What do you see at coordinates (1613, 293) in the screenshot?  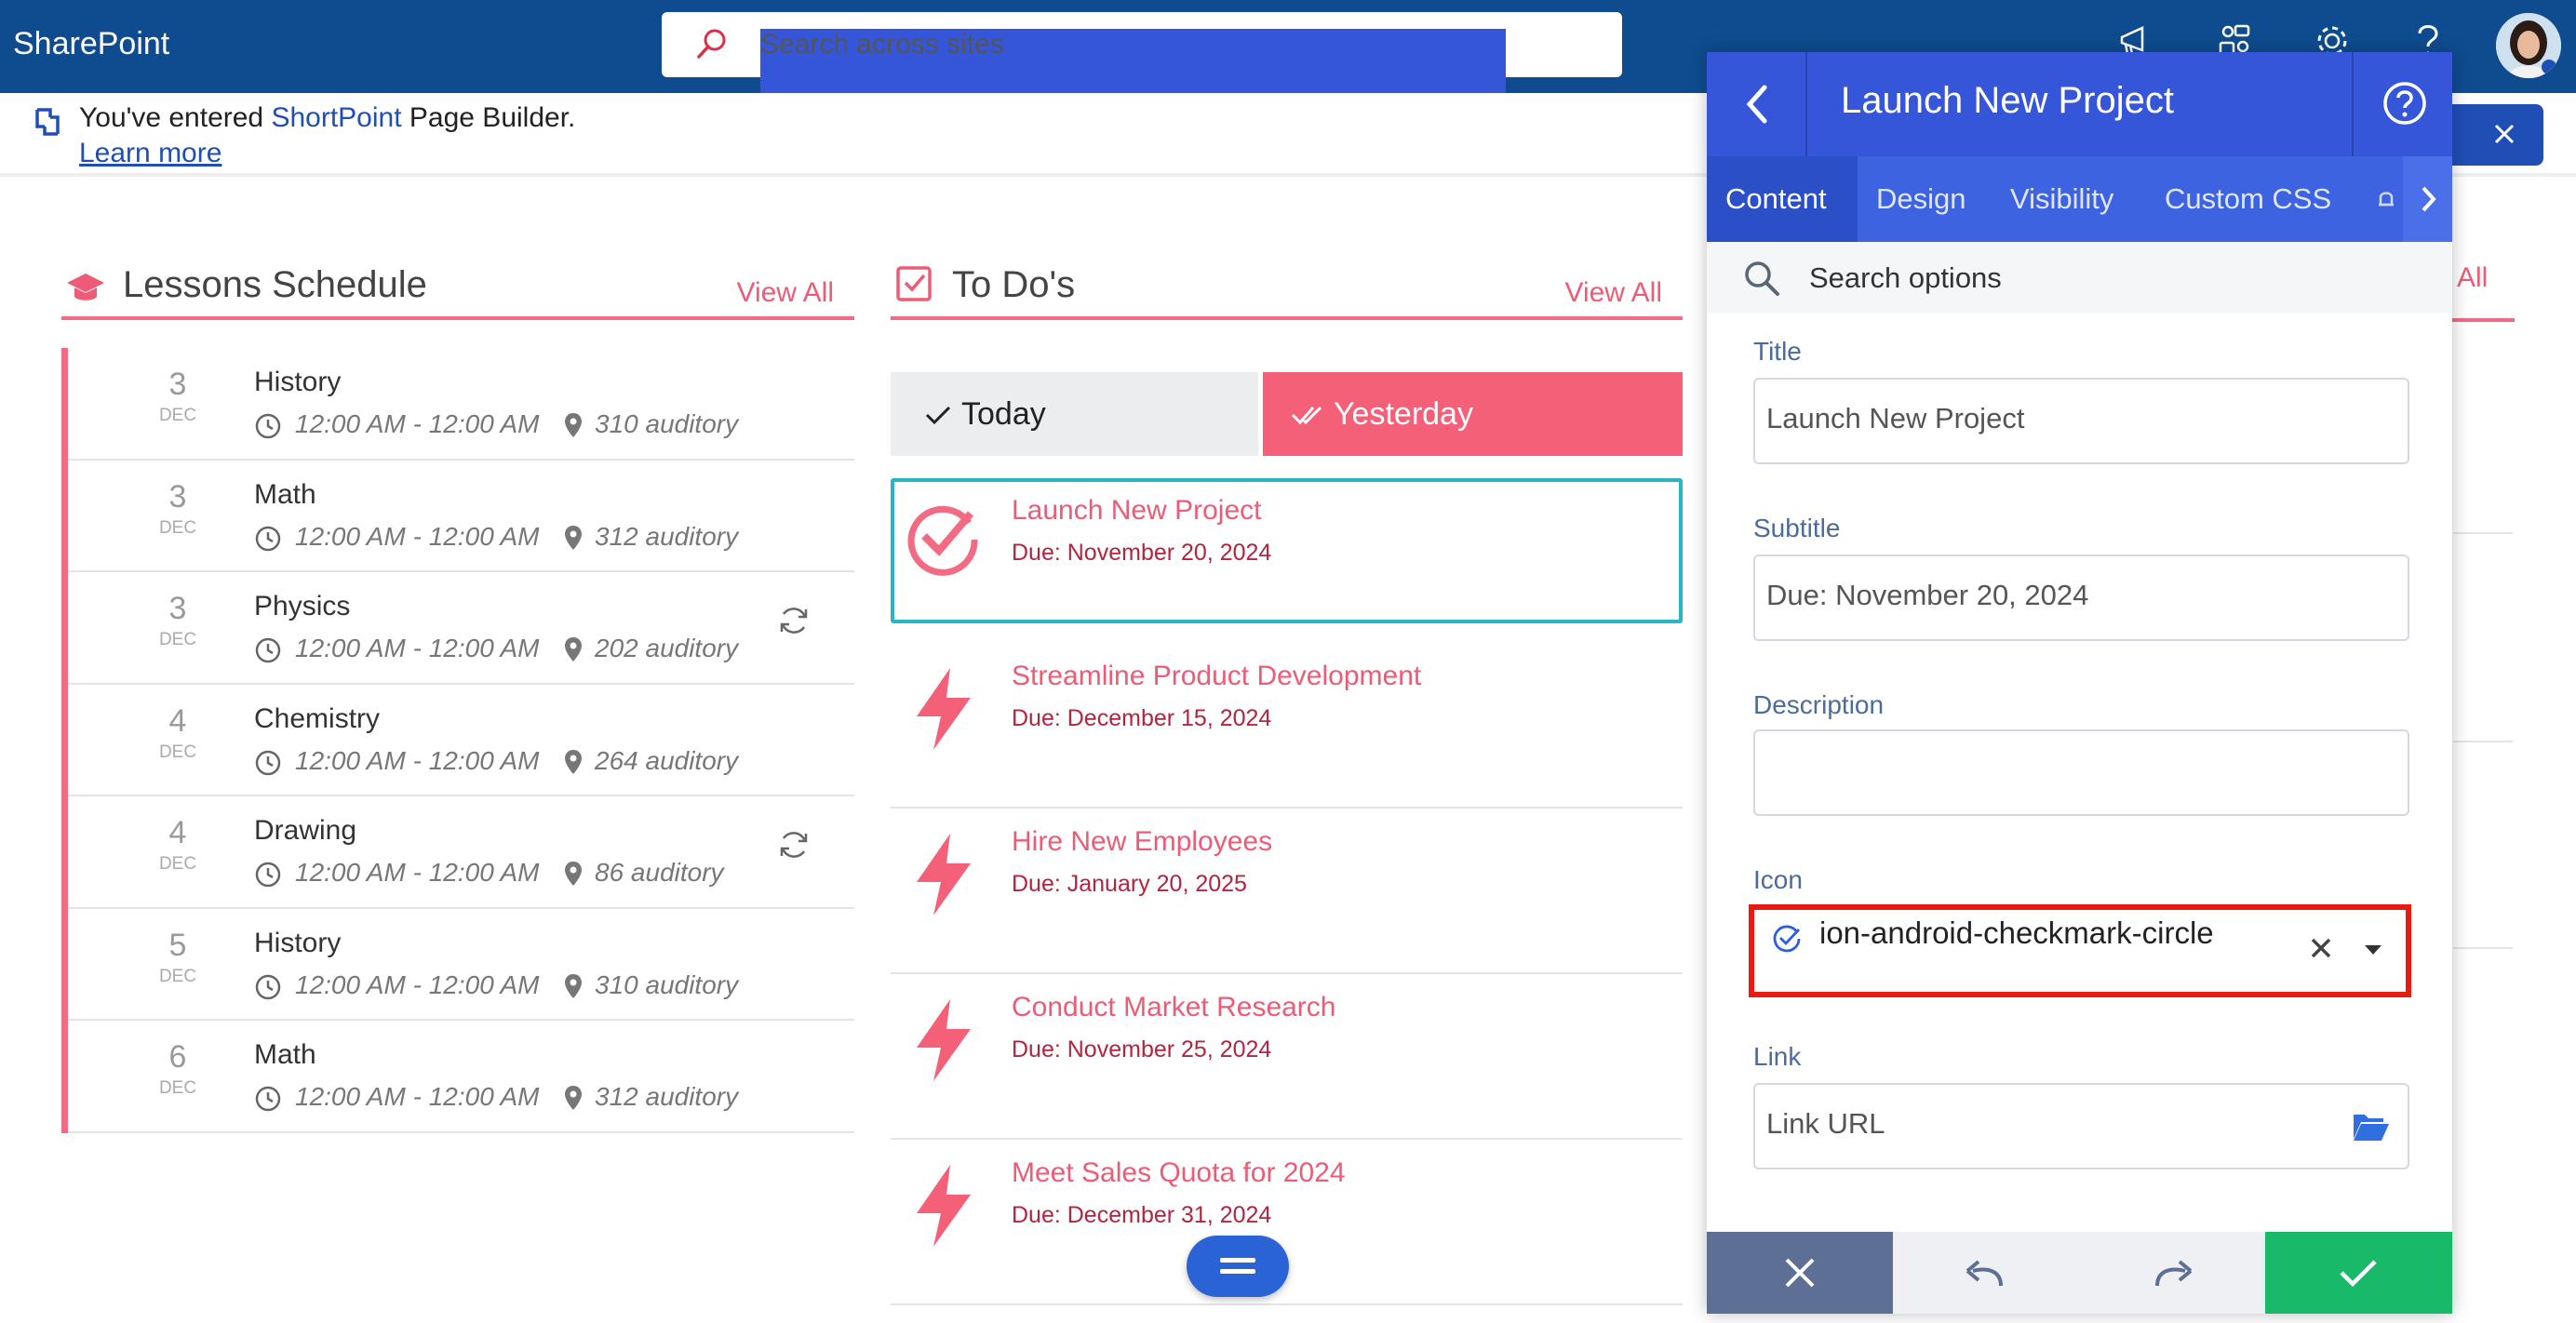 I see `todos-view-all-link: View All` at bounding box center [1613, 293].